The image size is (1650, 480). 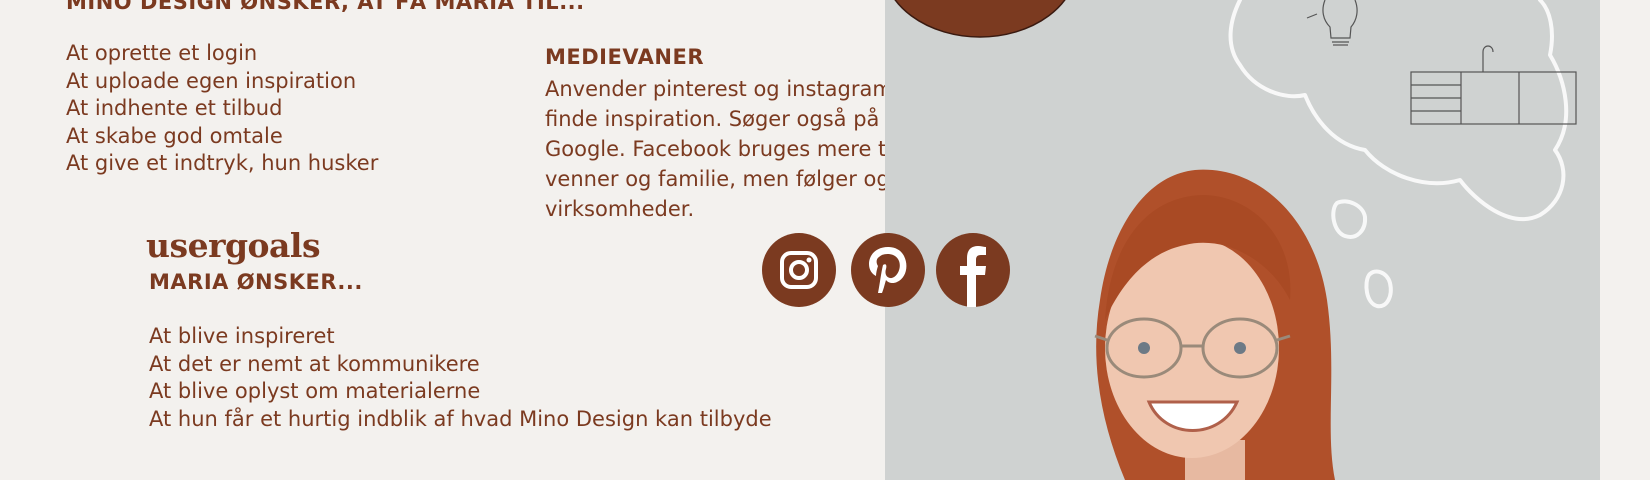 What do you see at coordinates (162, 53) in the screenshot?
I see `business-goal-item: At oprette et login` at bounding box center [162, 53].